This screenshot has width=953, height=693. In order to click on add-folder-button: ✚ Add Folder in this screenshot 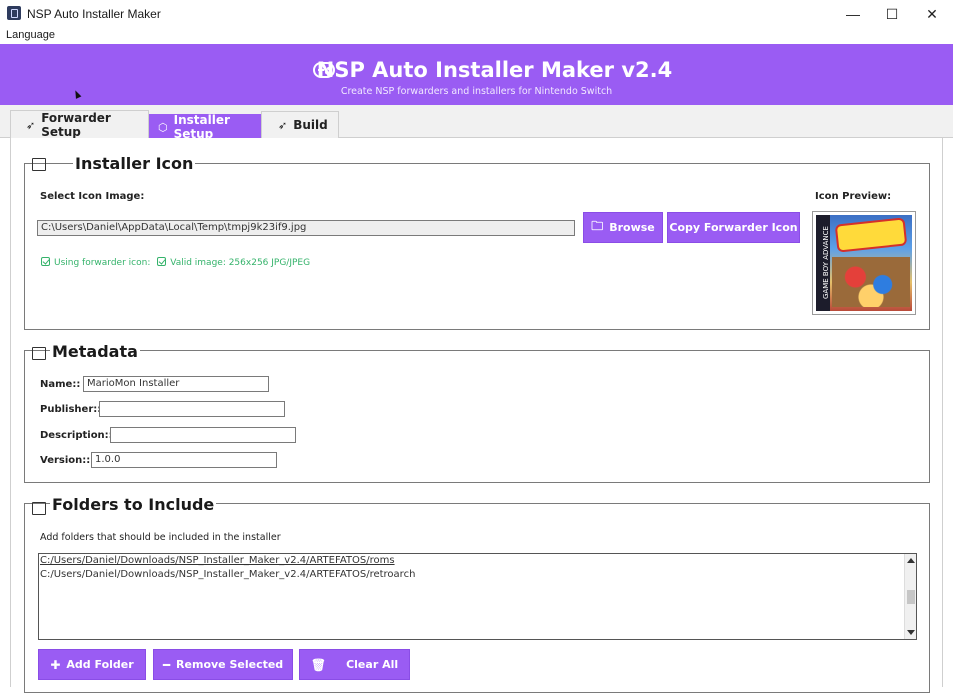, I will do `click(92, 664)`.